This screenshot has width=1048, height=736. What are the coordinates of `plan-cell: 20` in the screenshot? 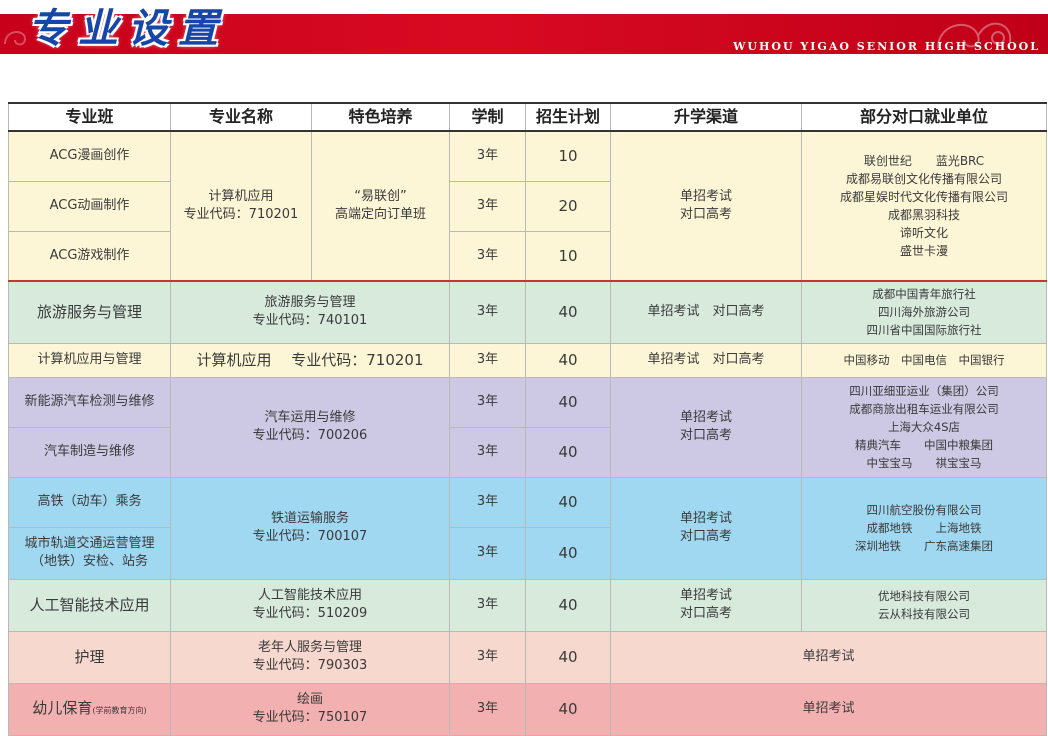 It's located at (568, 206).